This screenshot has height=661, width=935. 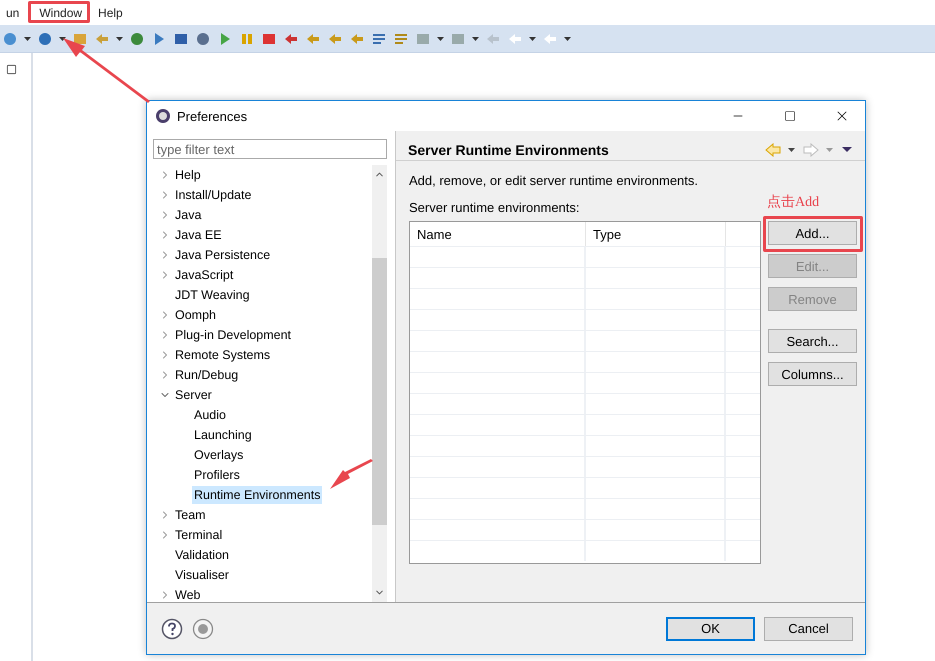 I want to click on tree-item: Remote Systems, so click(x=222, y=355).